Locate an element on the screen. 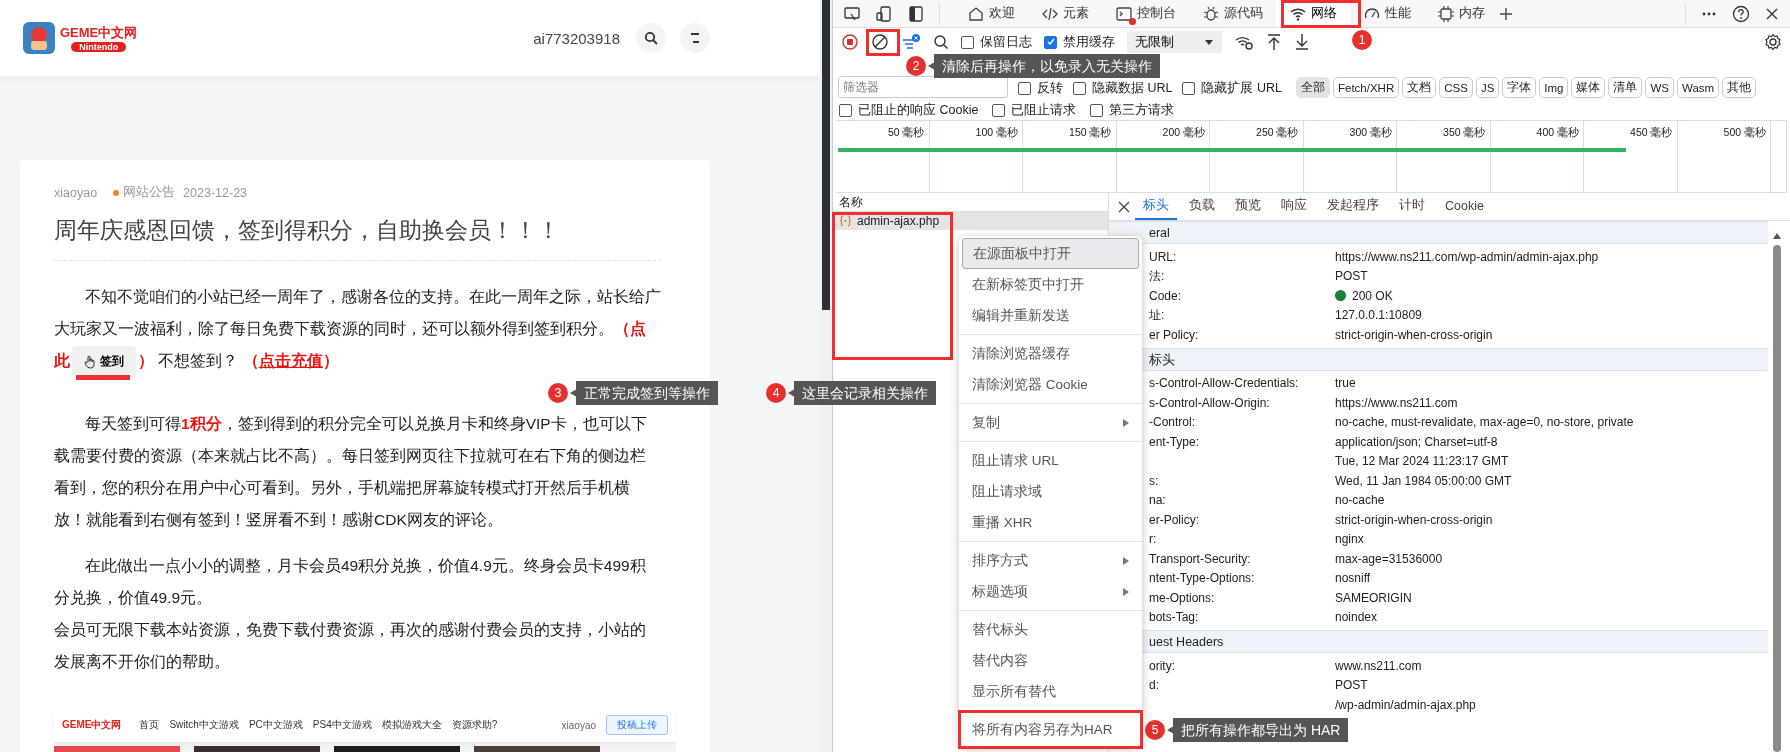  throttling-dropdown: 无限制 is located at coordinates (1174, 42).